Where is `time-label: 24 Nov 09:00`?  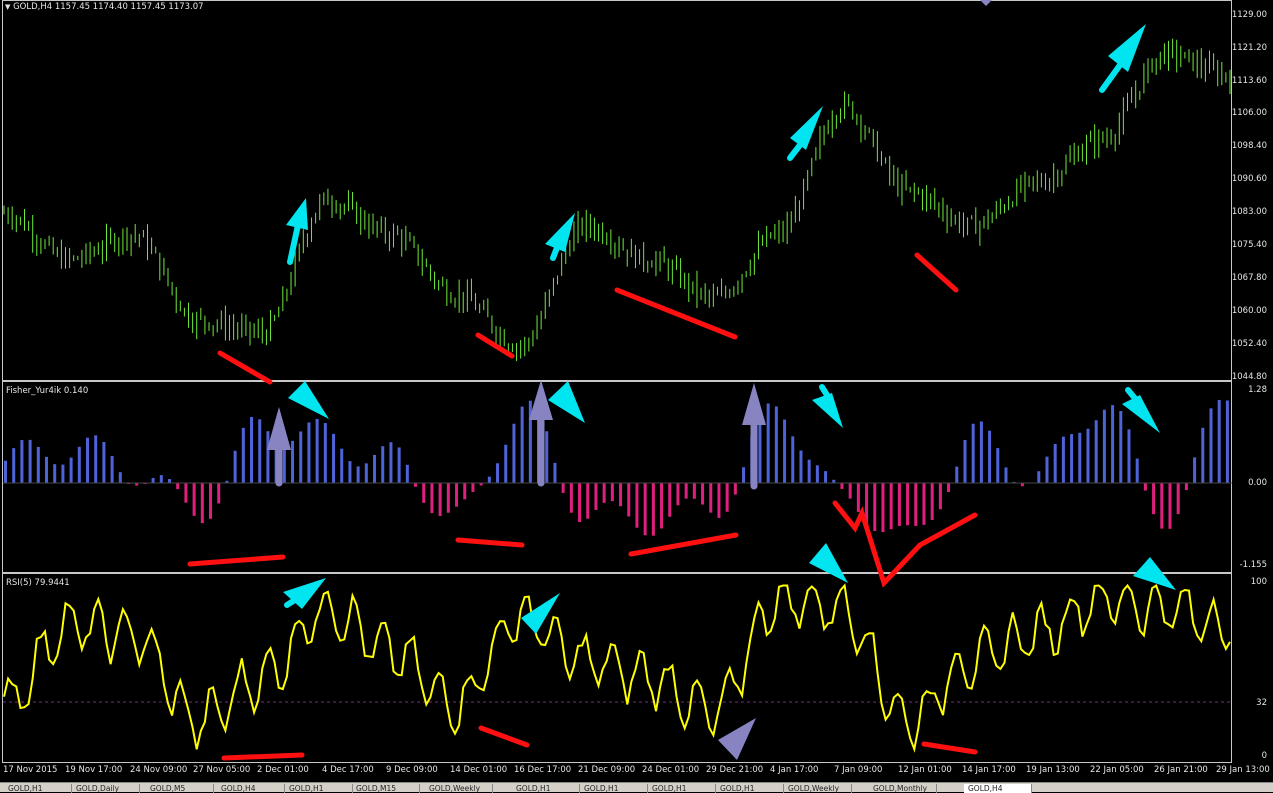
time-label: 24 Nov 09:00 is located at coordinates (159, 770).